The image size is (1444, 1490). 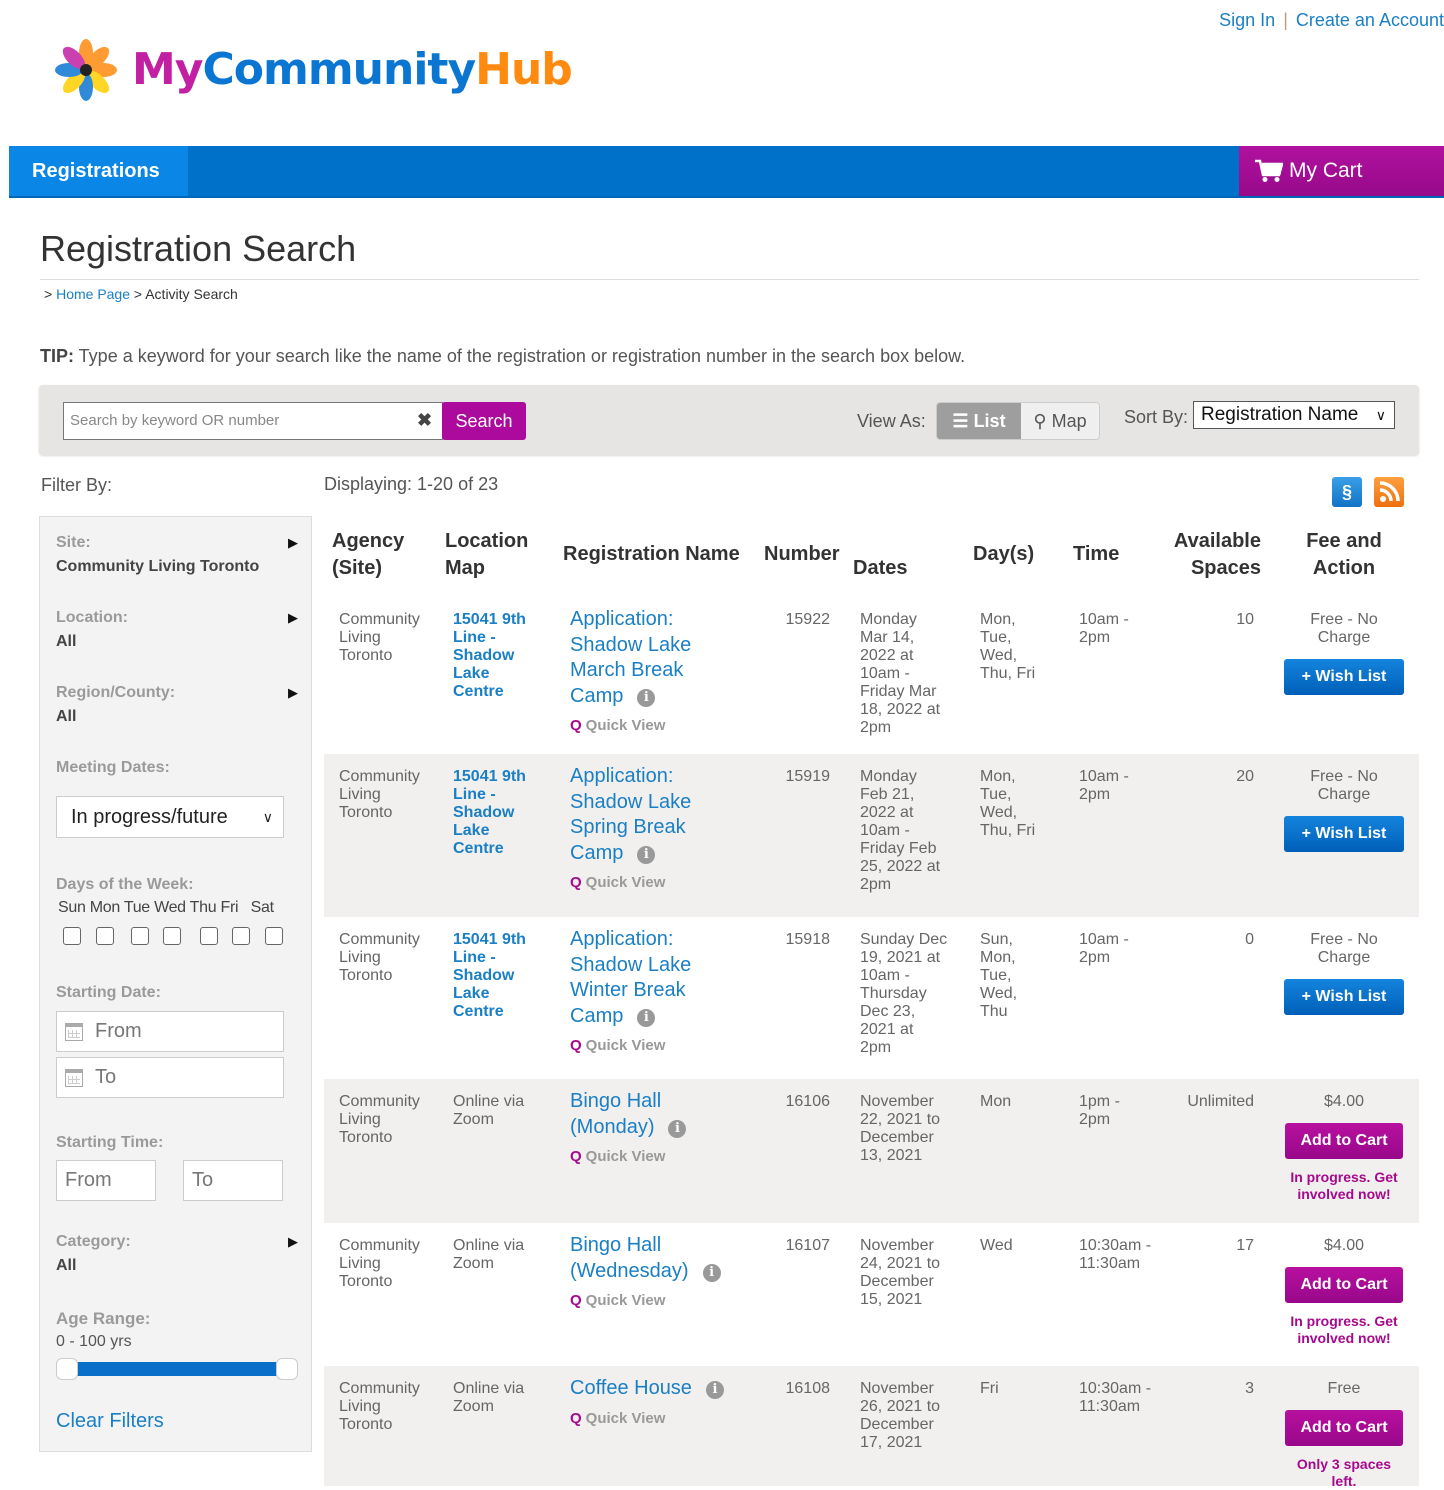 What do you see at coordinates (170, 817) in the screenshot?
I see `meeting-dates-select: In progress/future ∨` at bounding box center [170, 817].